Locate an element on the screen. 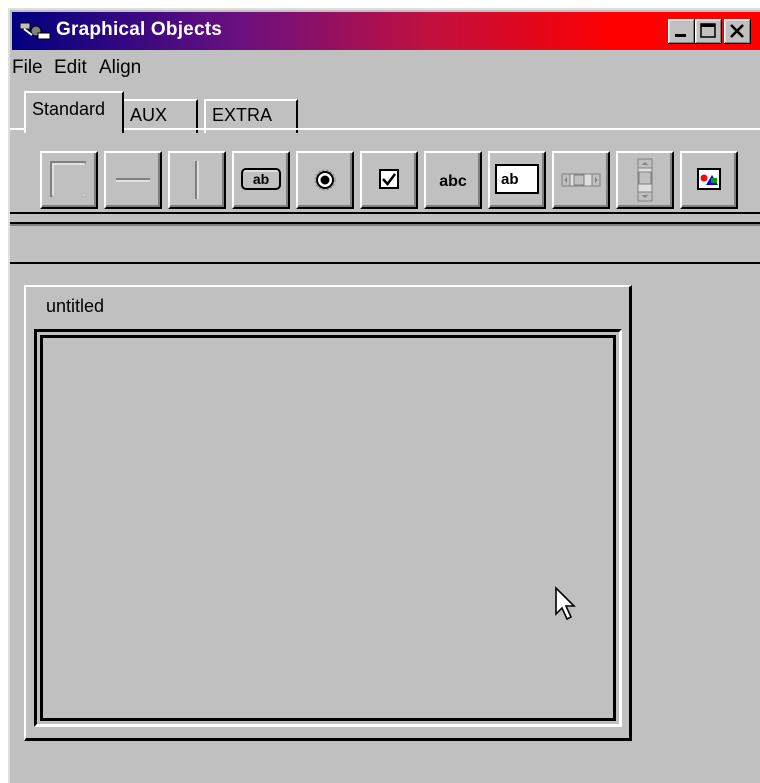 Image resolution: width=760 pixels, height=783 pixels. horizontal-scrollbar-icon is located at coordinates (581, 180).